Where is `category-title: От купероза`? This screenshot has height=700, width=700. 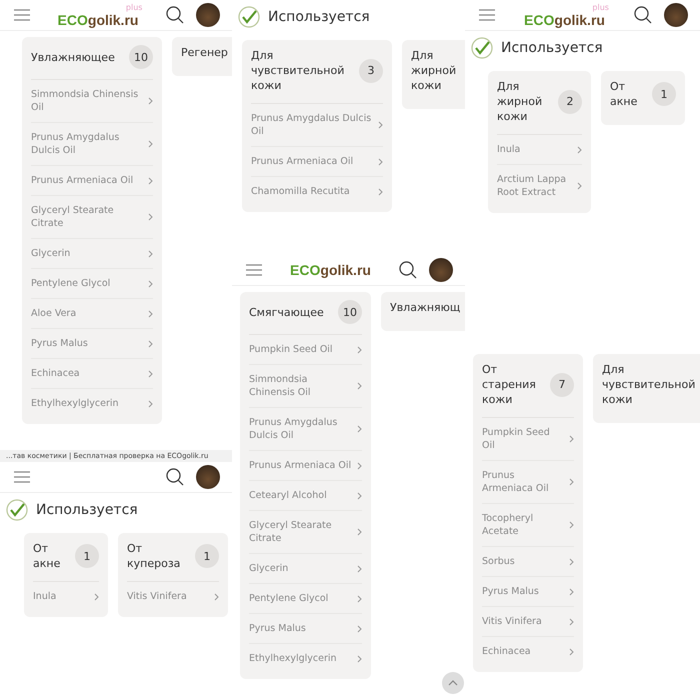
category-title: От купероза is located at coordinates (159, 556).